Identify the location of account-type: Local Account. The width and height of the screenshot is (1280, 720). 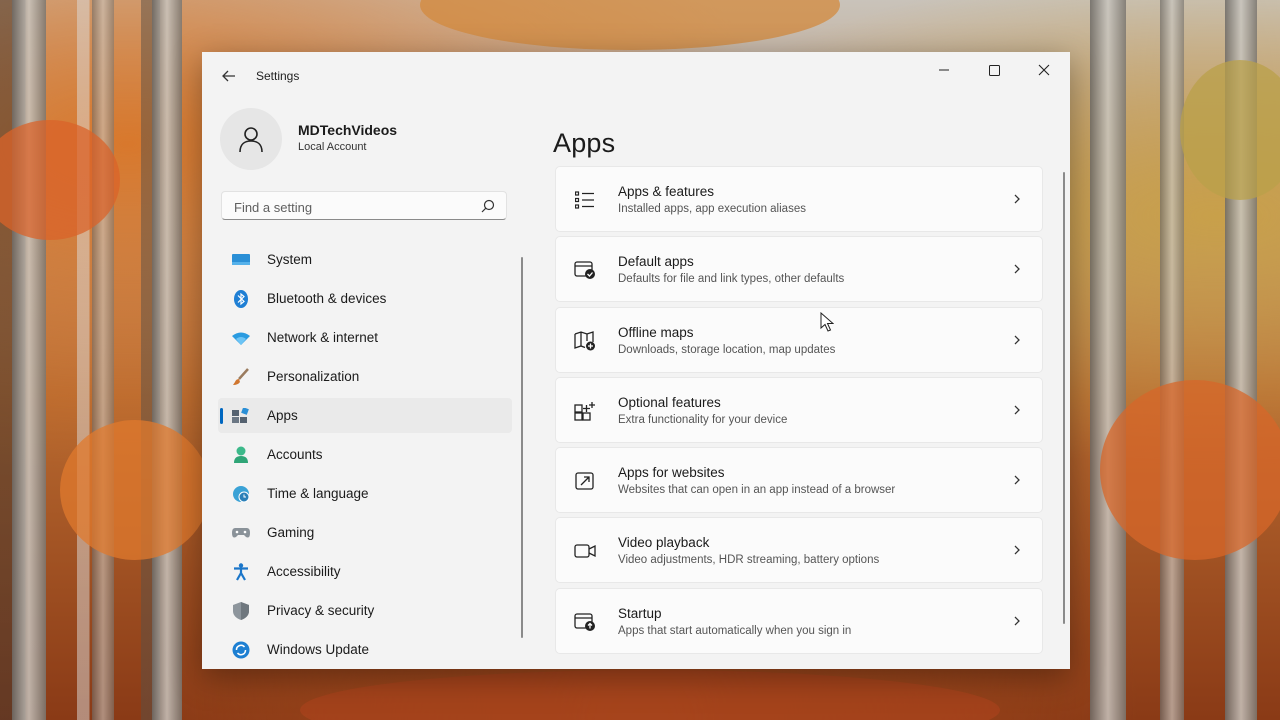
(332, 147).